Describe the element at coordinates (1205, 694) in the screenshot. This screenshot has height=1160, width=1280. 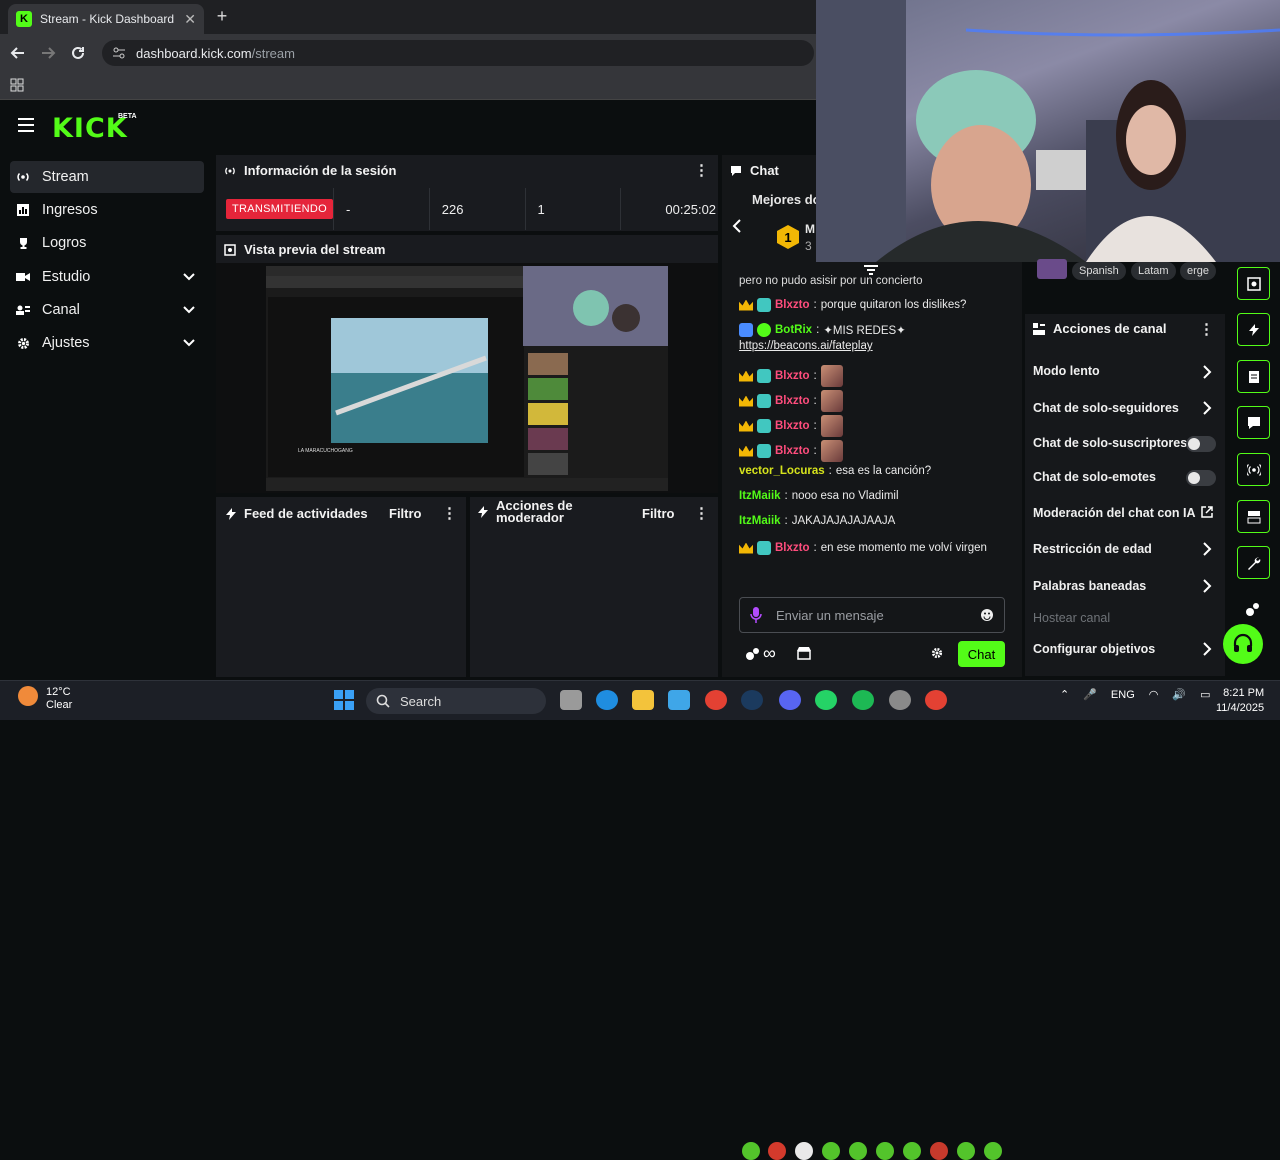
I see `battery-icon: ▭` at that location.